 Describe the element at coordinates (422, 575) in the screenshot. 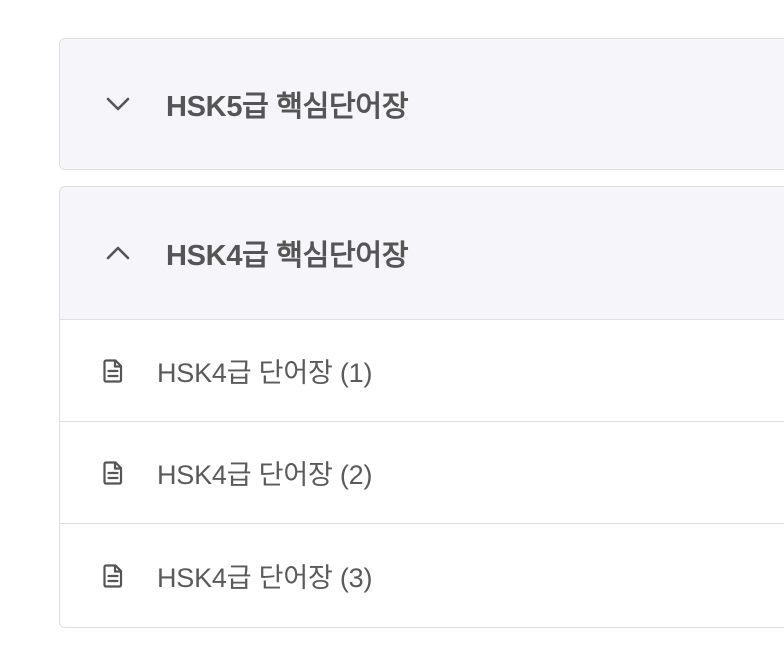

I see `list-item: HSK4급 단어장 (3)` at that location.